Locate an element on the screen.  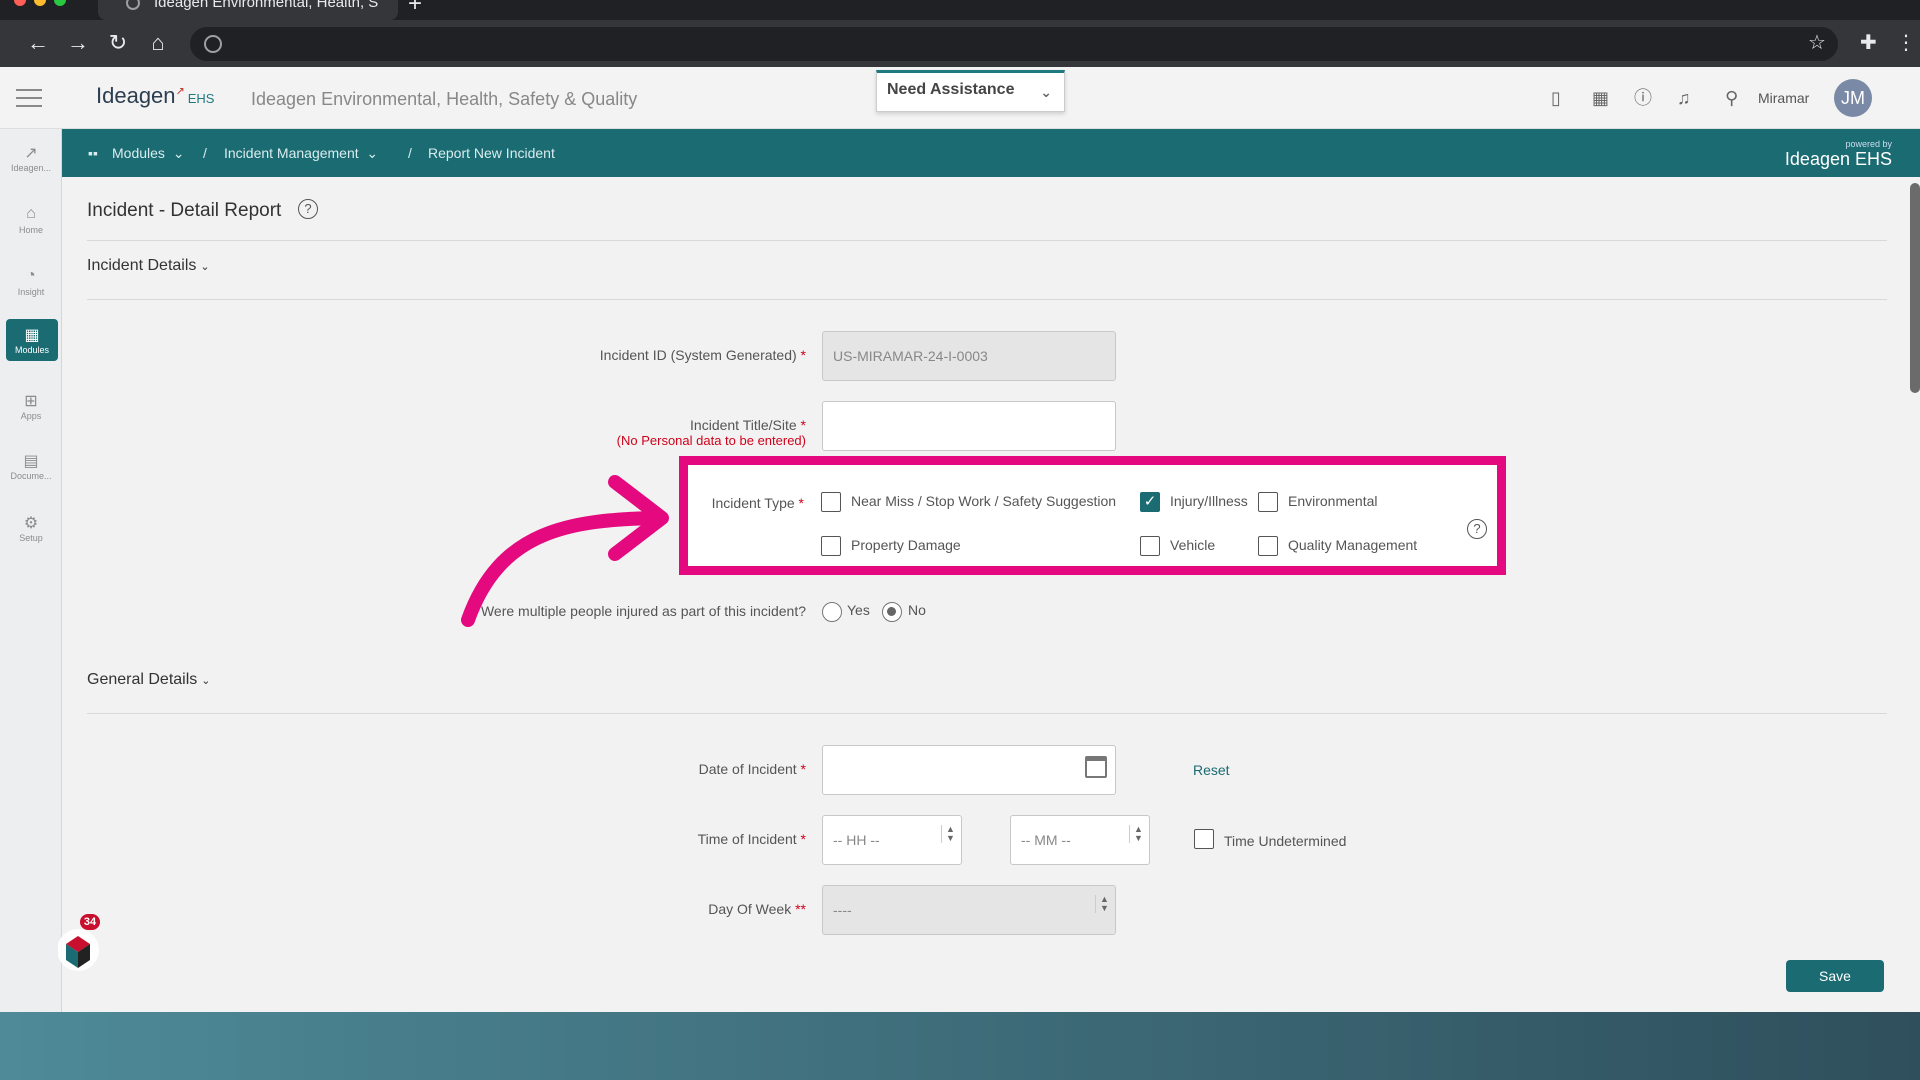
date-of-incident-label: Date of Incident * is located at coordinates (752, 769).